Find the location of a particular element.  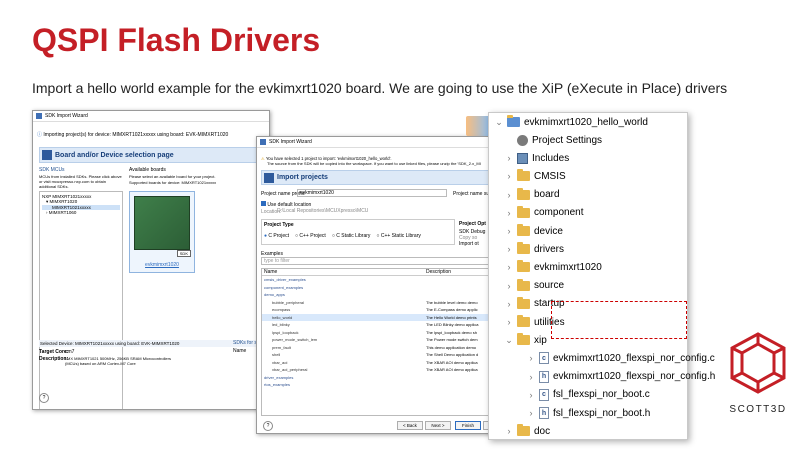

tree-item-label: doc is located at coordinates (542, 431).